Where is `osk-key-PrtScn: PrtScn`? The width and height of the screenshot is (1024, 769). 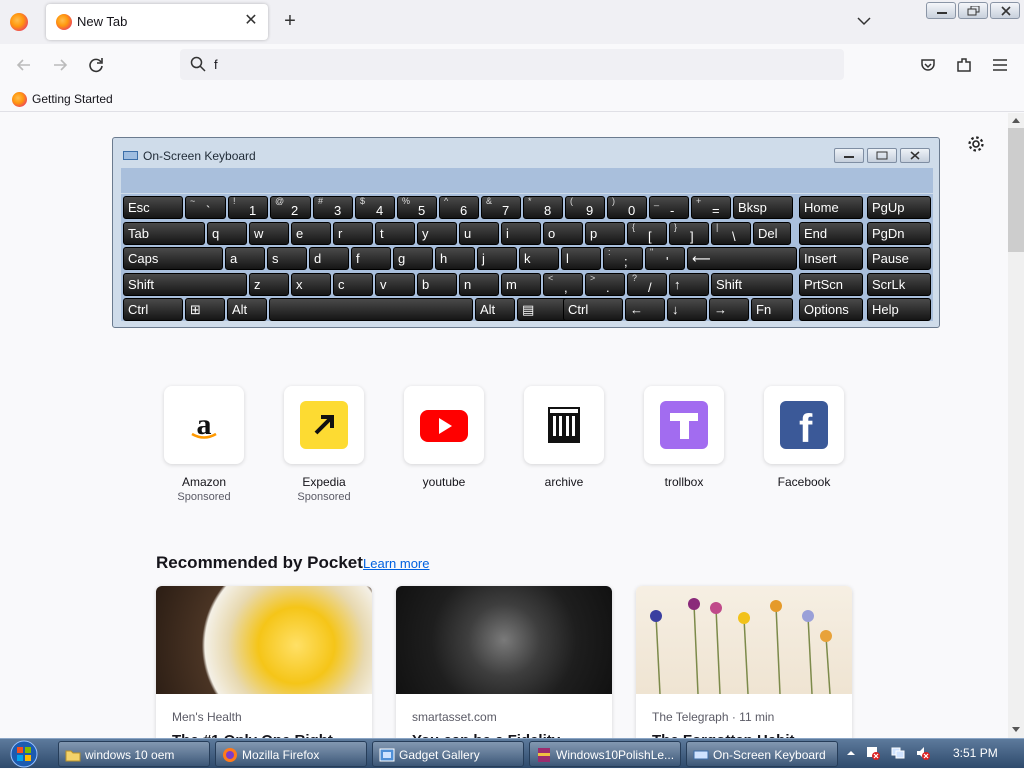 osk-key-PrtScn: PrtScn is located at coordinates (831, 284).